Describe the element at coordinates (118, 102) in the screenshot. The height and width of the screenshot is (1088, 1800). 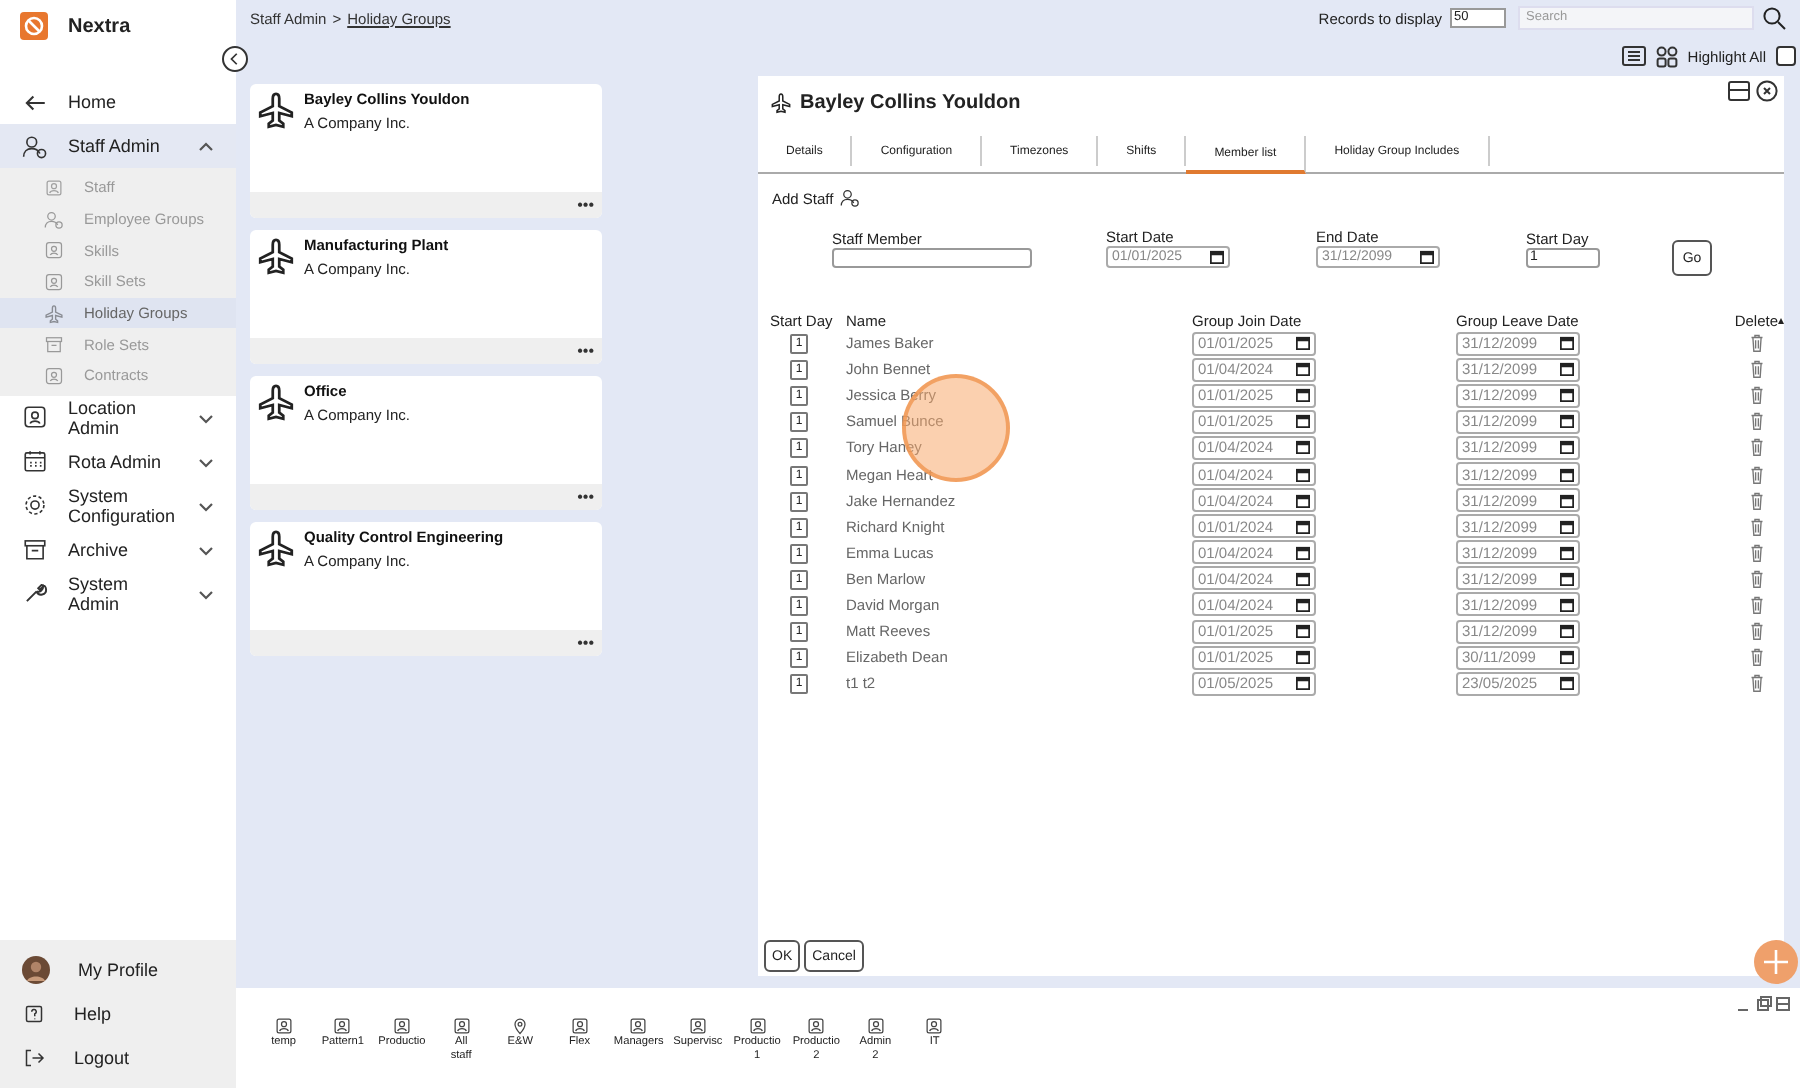
I see `nav-item: Home` at that location.